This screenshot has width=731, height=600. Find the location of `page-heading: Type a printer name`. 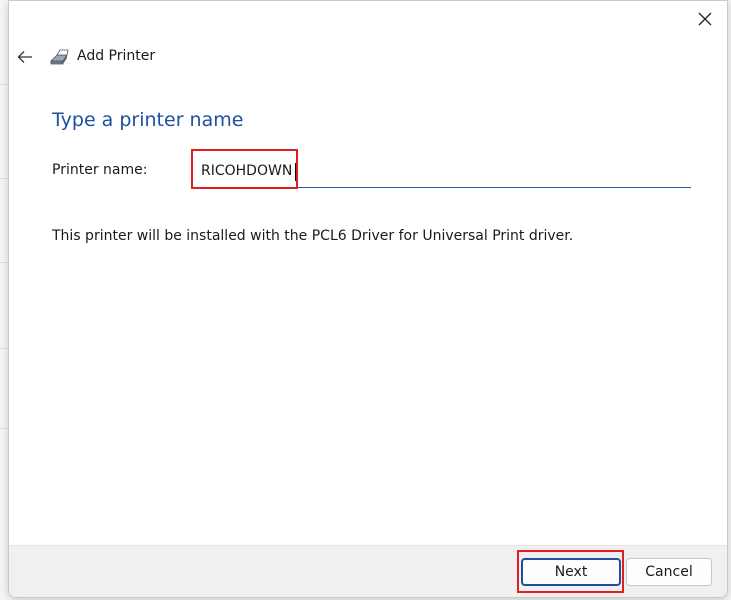

page-heading: Type a printer name is located at coordinates (148, 120).